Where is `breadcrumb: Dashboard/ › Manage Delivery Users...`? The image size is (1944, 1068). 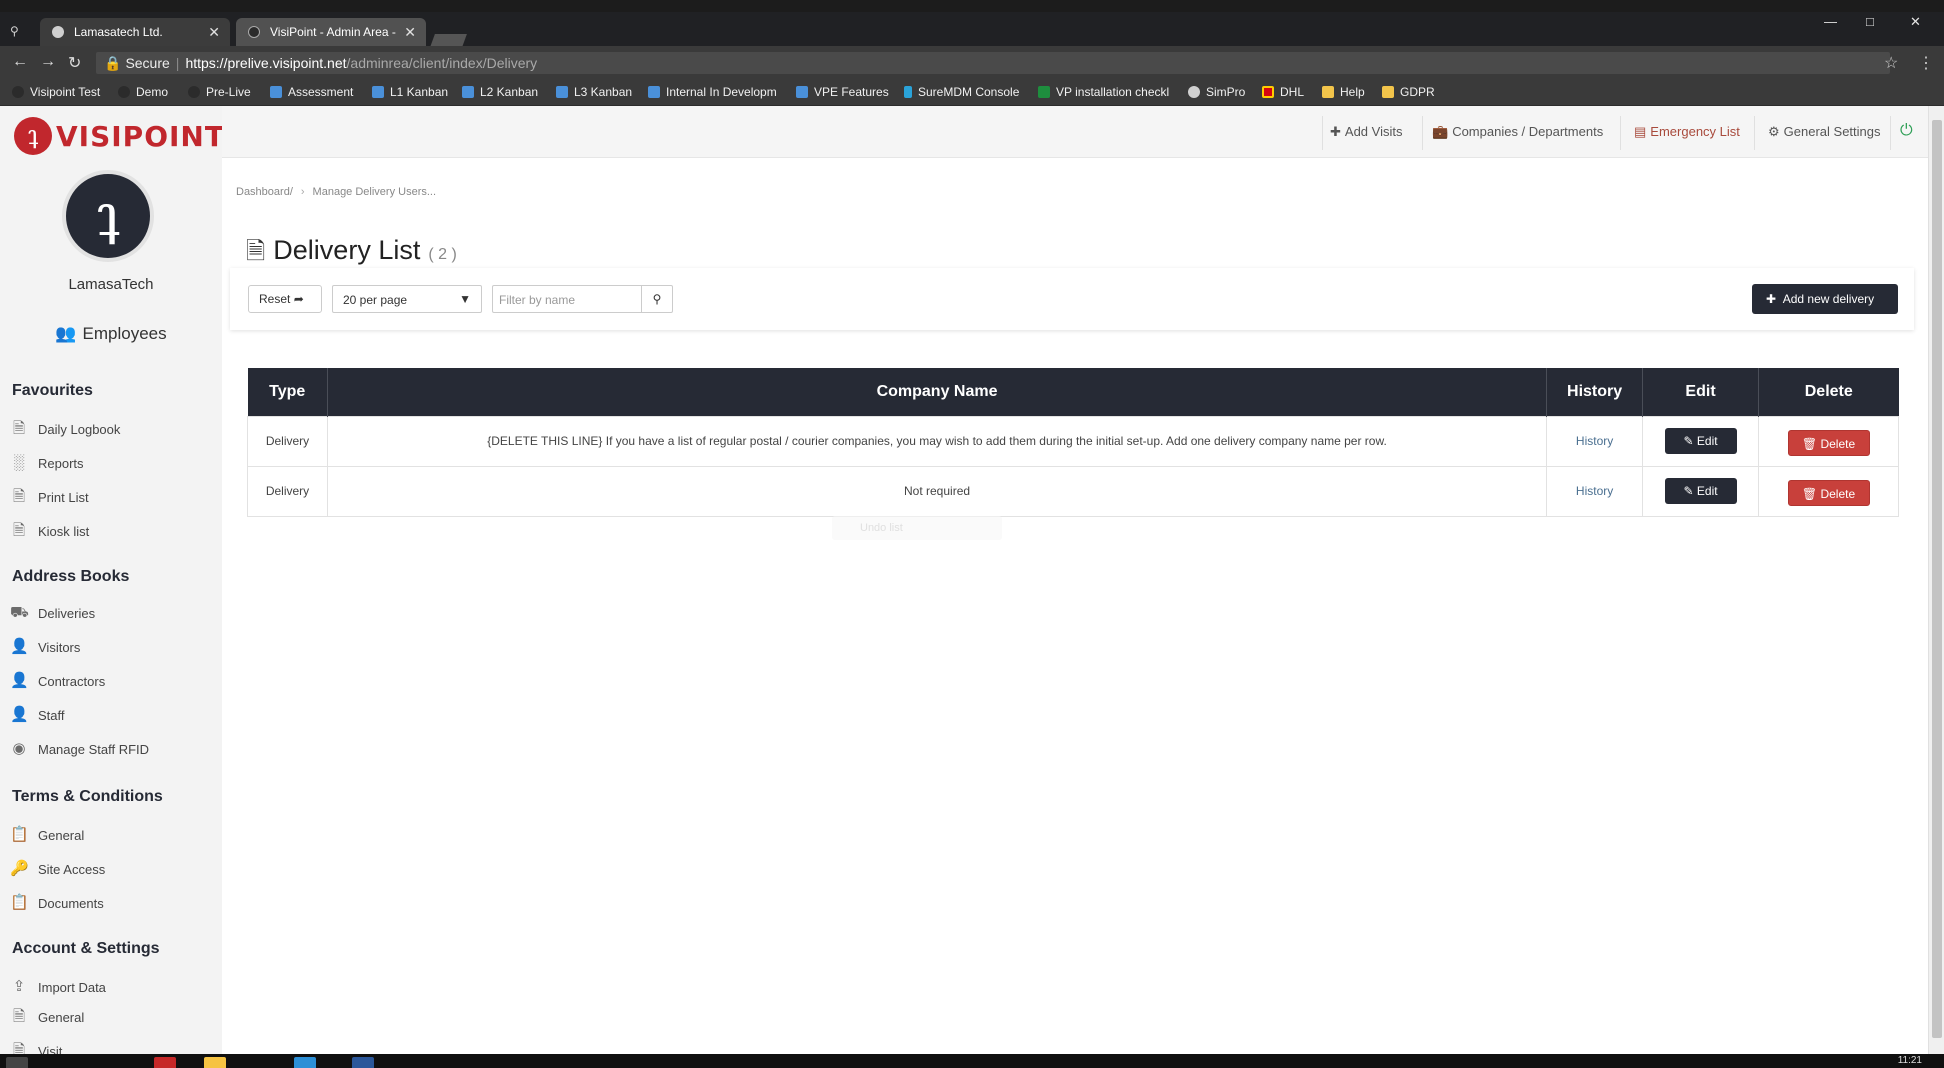 breadcrumb: Dashboard/ › Manage Delivery Users... is located at coordinates (336, 192).